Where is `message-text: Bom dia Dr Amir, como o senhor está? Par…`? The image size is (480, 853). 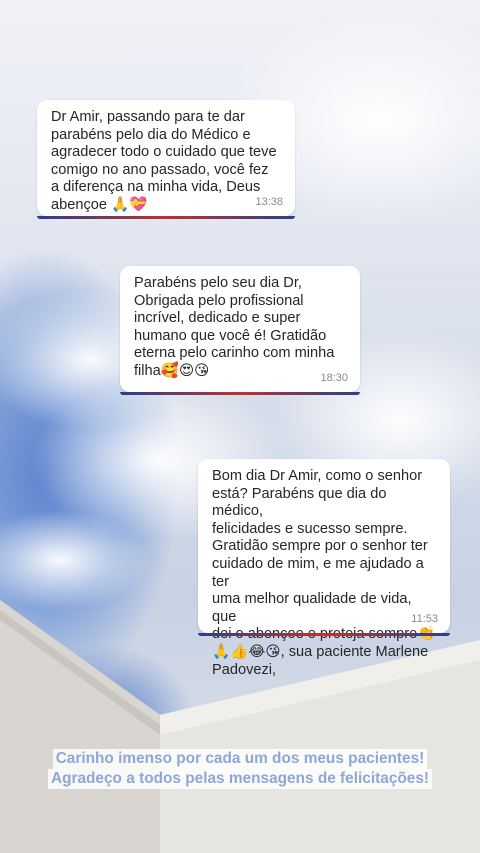
message-text: Bom dia Dr Amir, como o senhor está? Par… is located at coordinates (323, 573).